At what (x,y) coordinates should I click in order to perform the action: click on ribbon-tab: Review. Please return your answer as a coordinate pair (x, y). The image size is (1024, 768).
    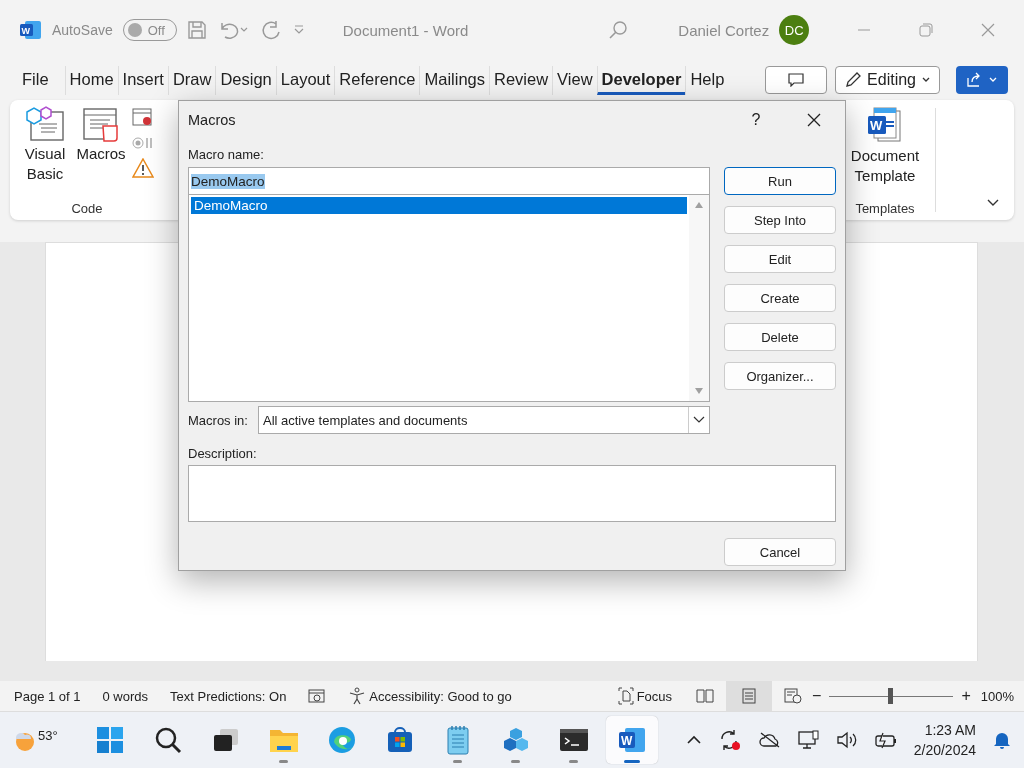
    Looking at the image, I should click on (521, 80).